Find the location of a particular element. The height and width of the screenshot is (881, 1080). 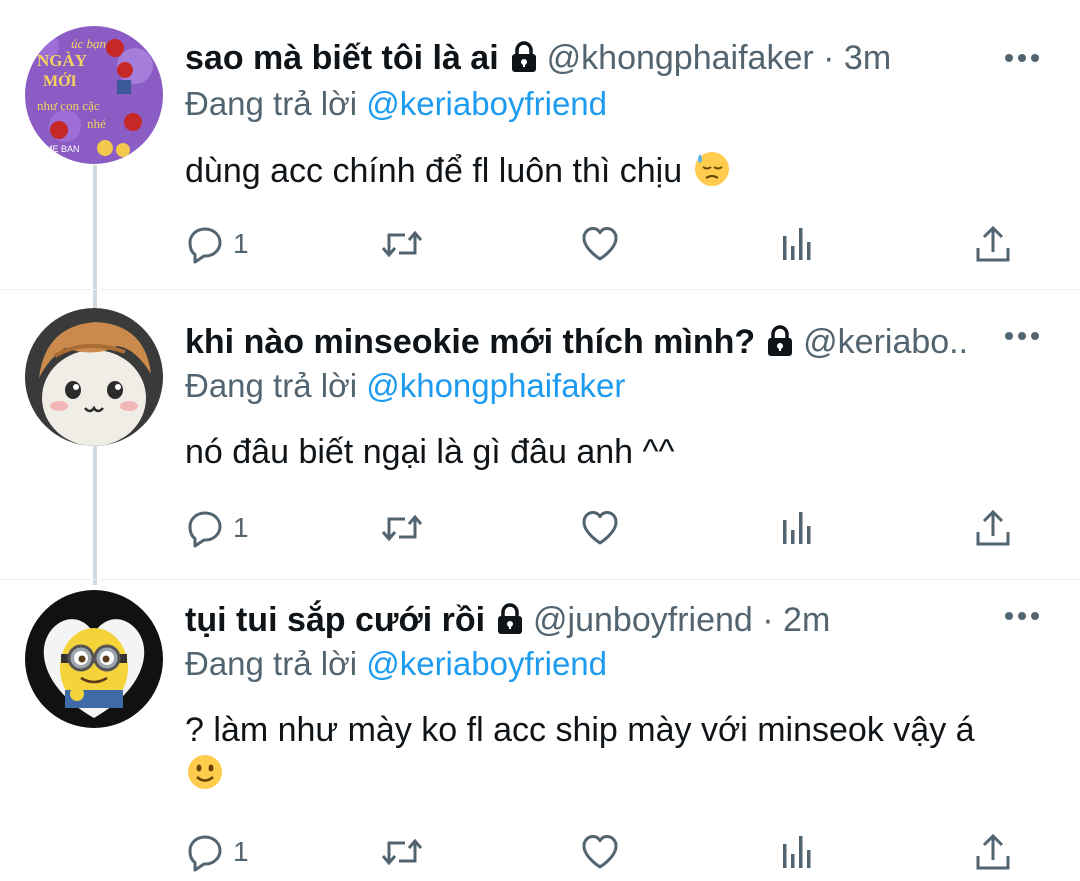

avatar-text-2: NGÀY is located at coordinates (62, 60).